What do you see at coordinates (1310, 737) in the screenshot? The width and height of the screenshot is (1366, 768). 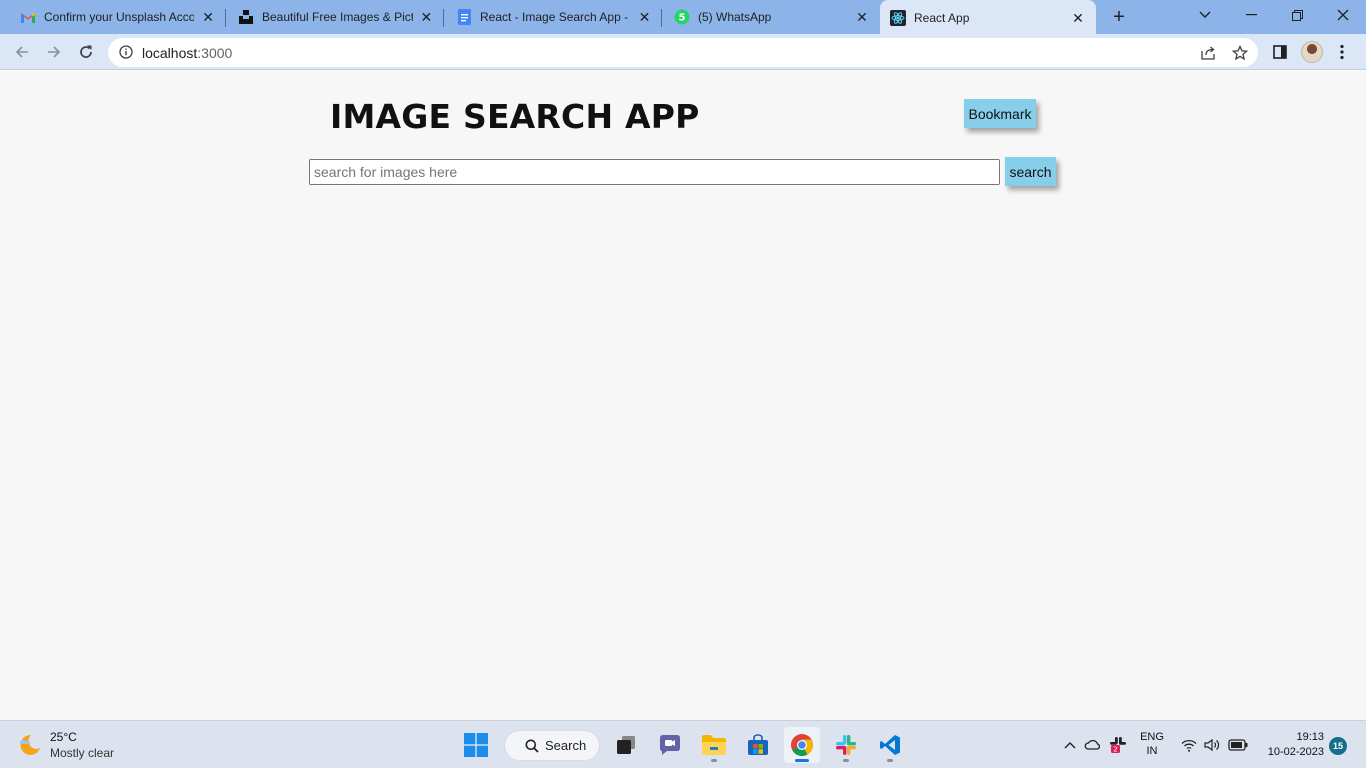 I see `clock-time: 19:13` at bounding box center [1310, 737].